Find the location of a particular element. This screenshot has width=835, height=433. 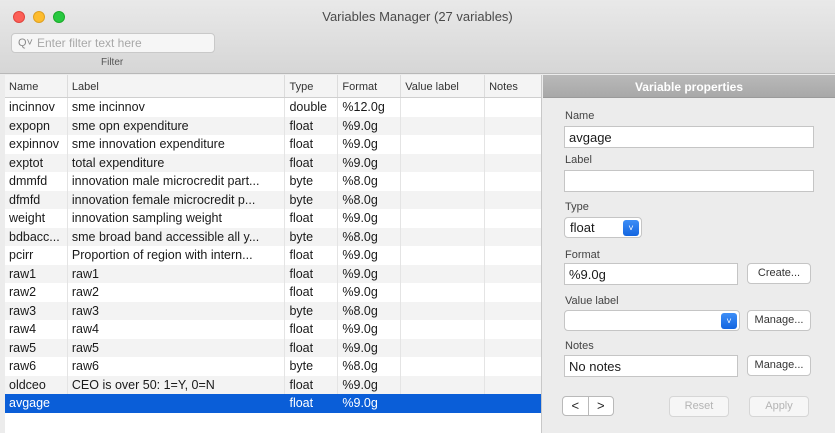

type-select-value: float is located at coordinates (582, 227).